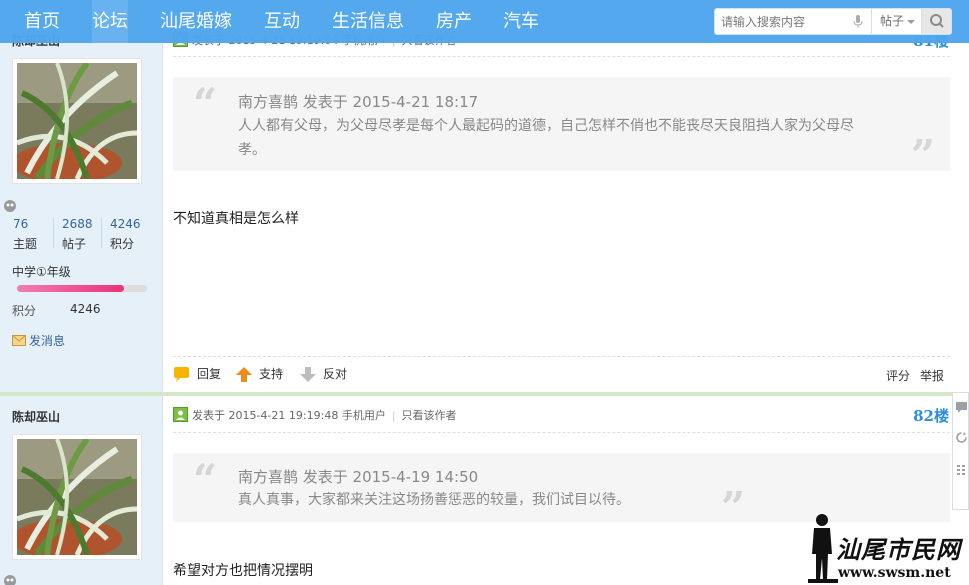 The width and height of the screenshot is (969, 585). Describe the element at coordinates (521, 21) in the screenshot. I see `nav-item-car: 汽车` at that location.